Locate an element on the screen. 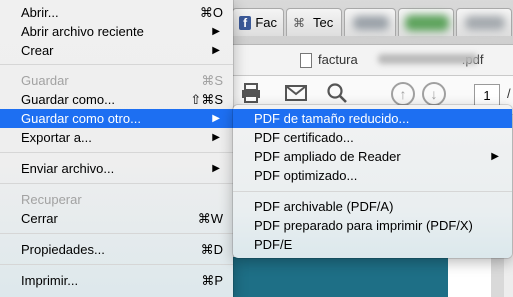 Image resolution: width=513 pixels, height=297 pixels. shortcut-text: ⌘S is located at coordinates (212, 80).